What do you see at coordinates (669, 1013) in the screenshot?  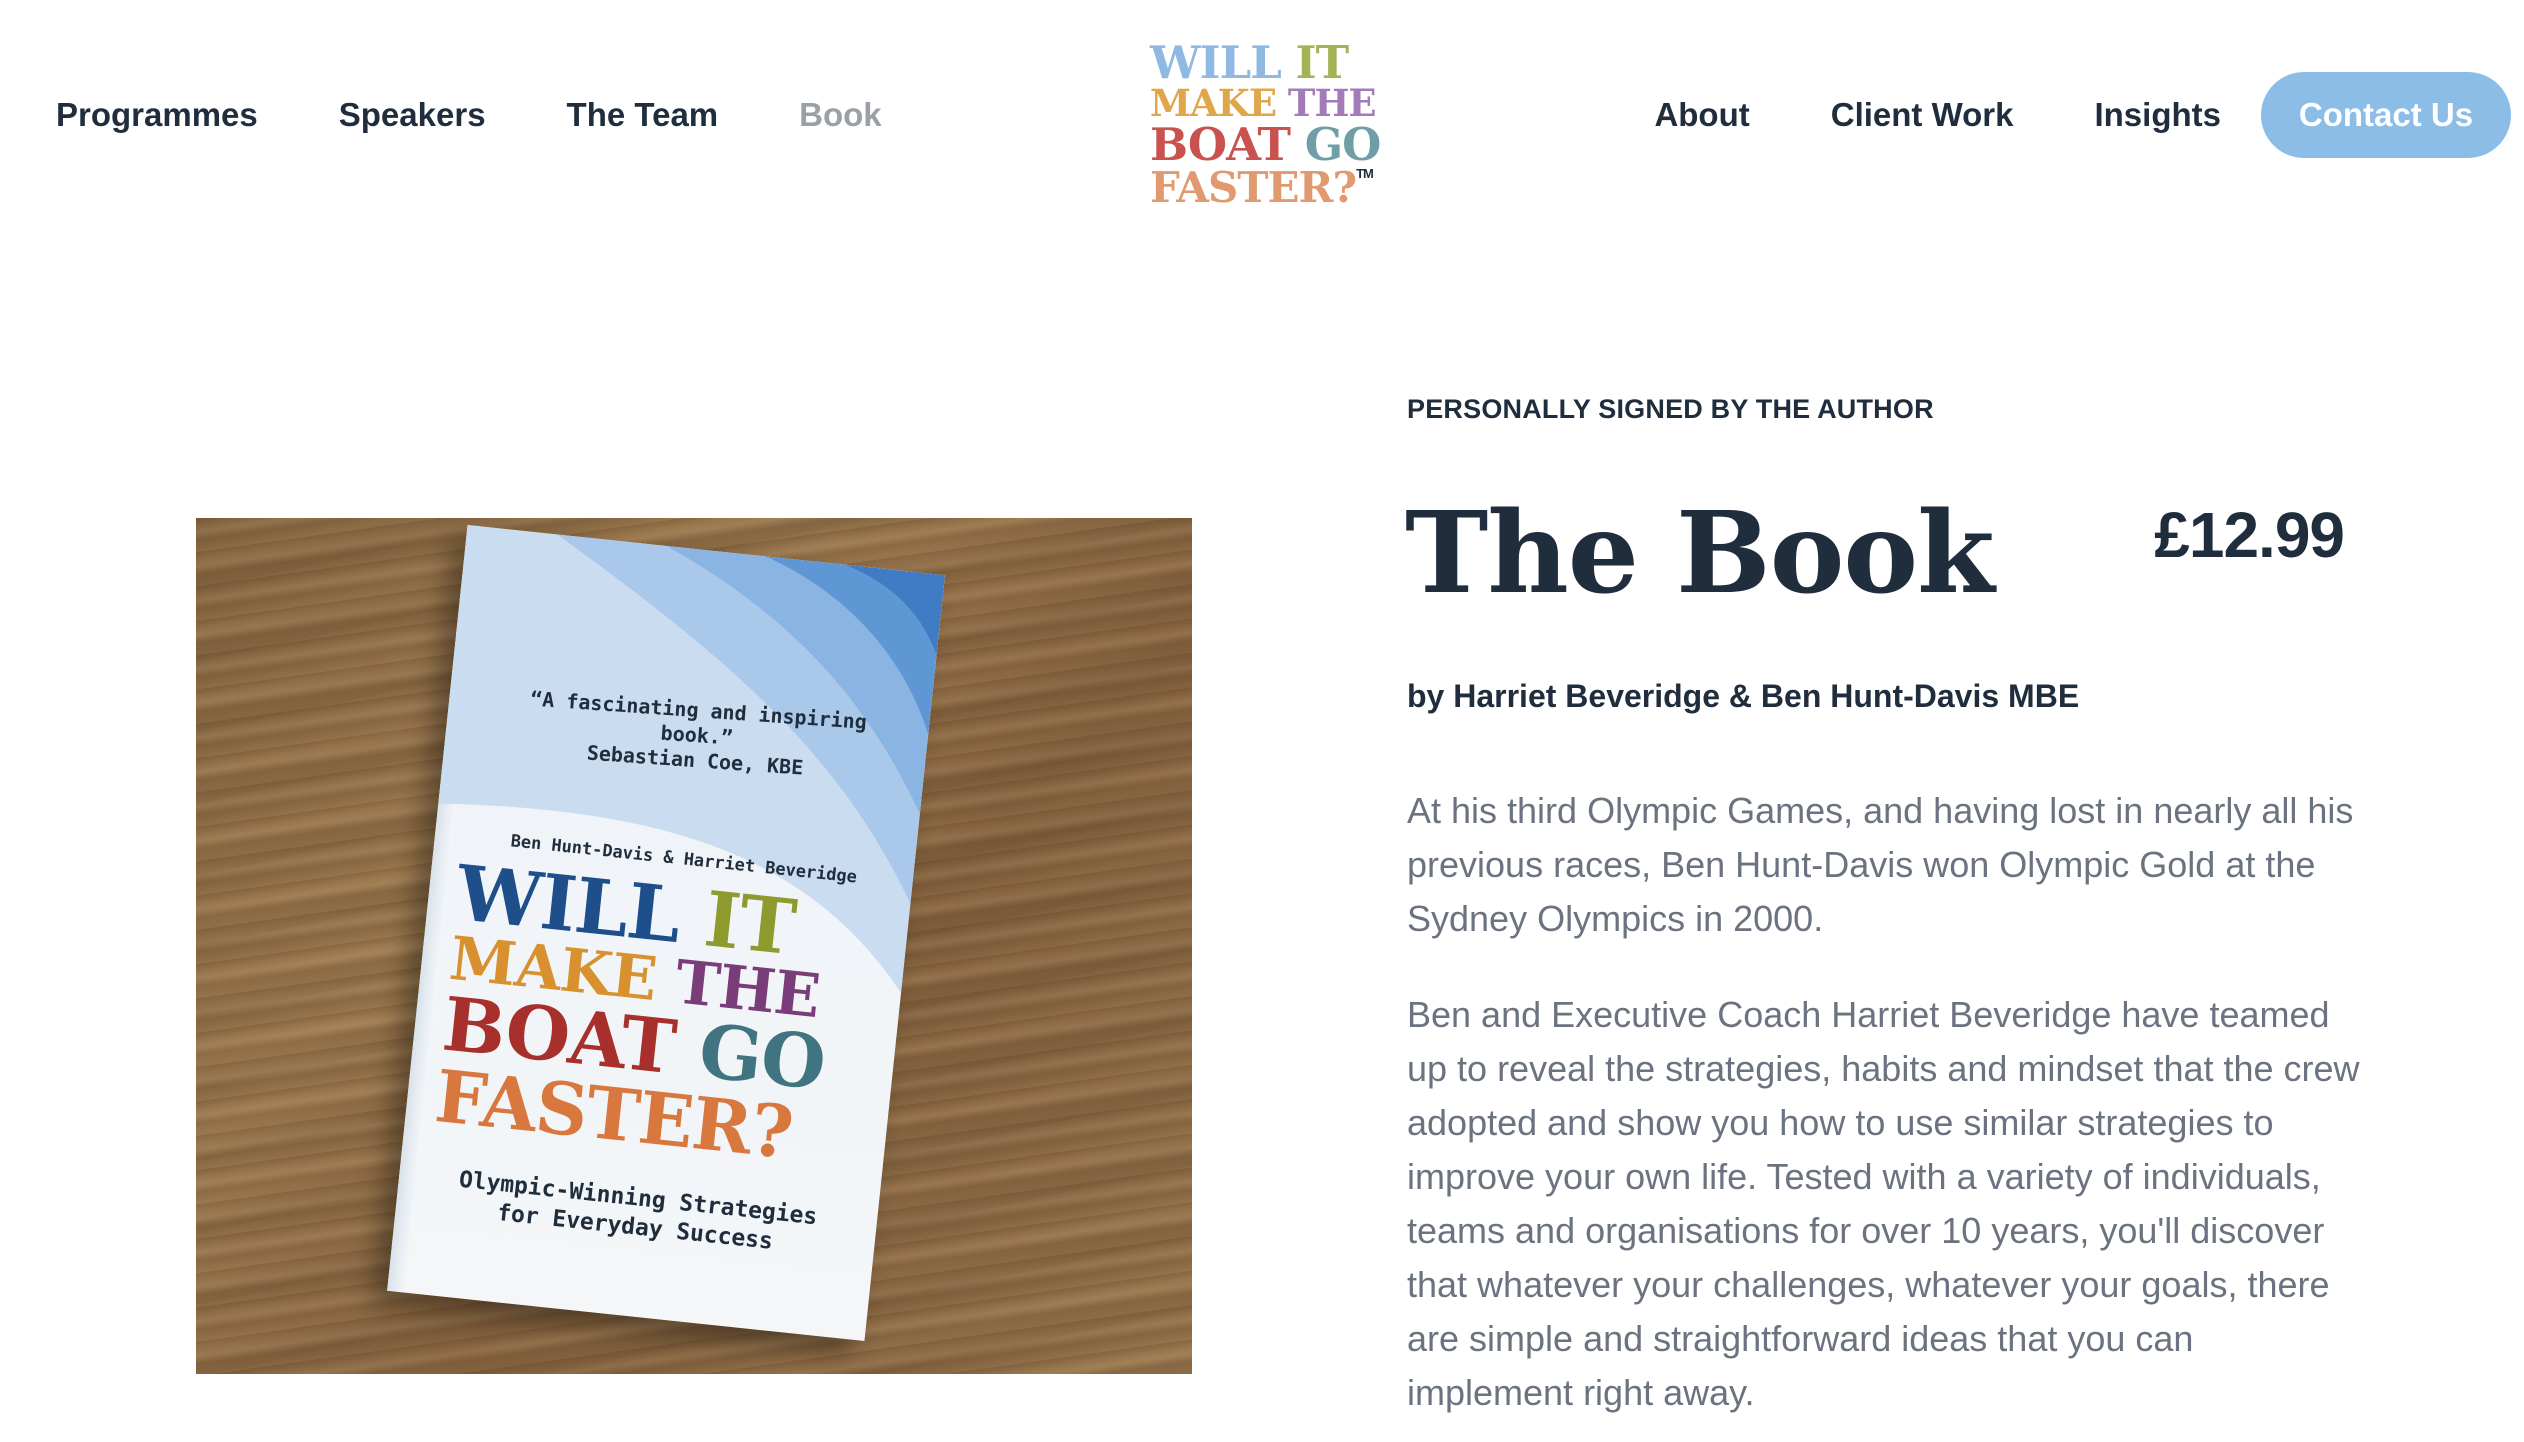 I see `book-cover-title: WILL IT MAKE THE BOAT GO FASTER?` at bounding box center [669, 1013].